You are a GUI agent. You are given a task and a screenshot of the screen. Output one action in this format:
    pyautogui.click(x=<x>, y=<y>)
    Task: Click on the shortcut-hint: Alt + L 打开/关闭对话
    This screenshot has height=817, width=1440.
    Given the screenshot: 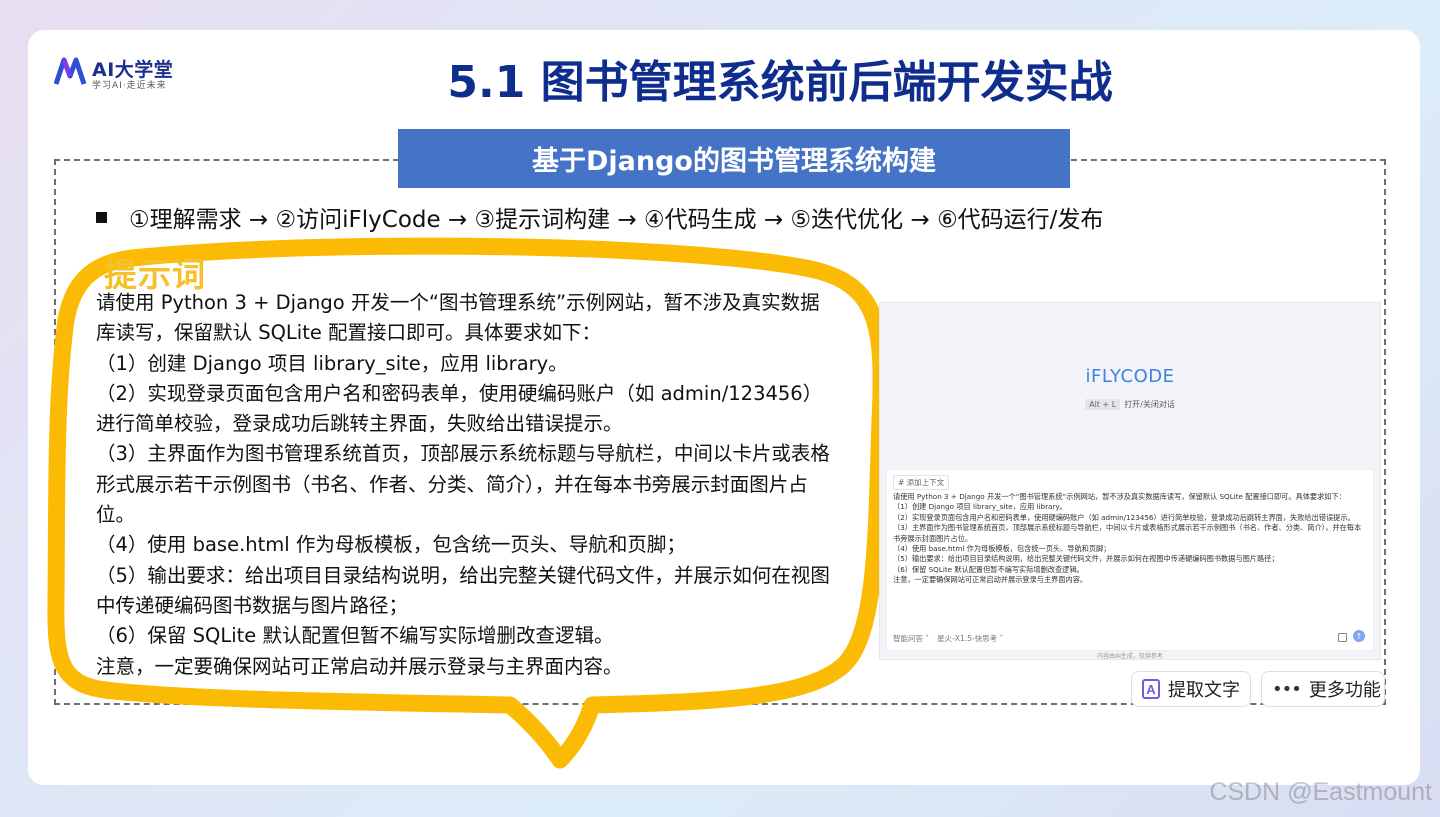 What is the action you would take?
    pyautogui.click(x=1130, y=404)
    